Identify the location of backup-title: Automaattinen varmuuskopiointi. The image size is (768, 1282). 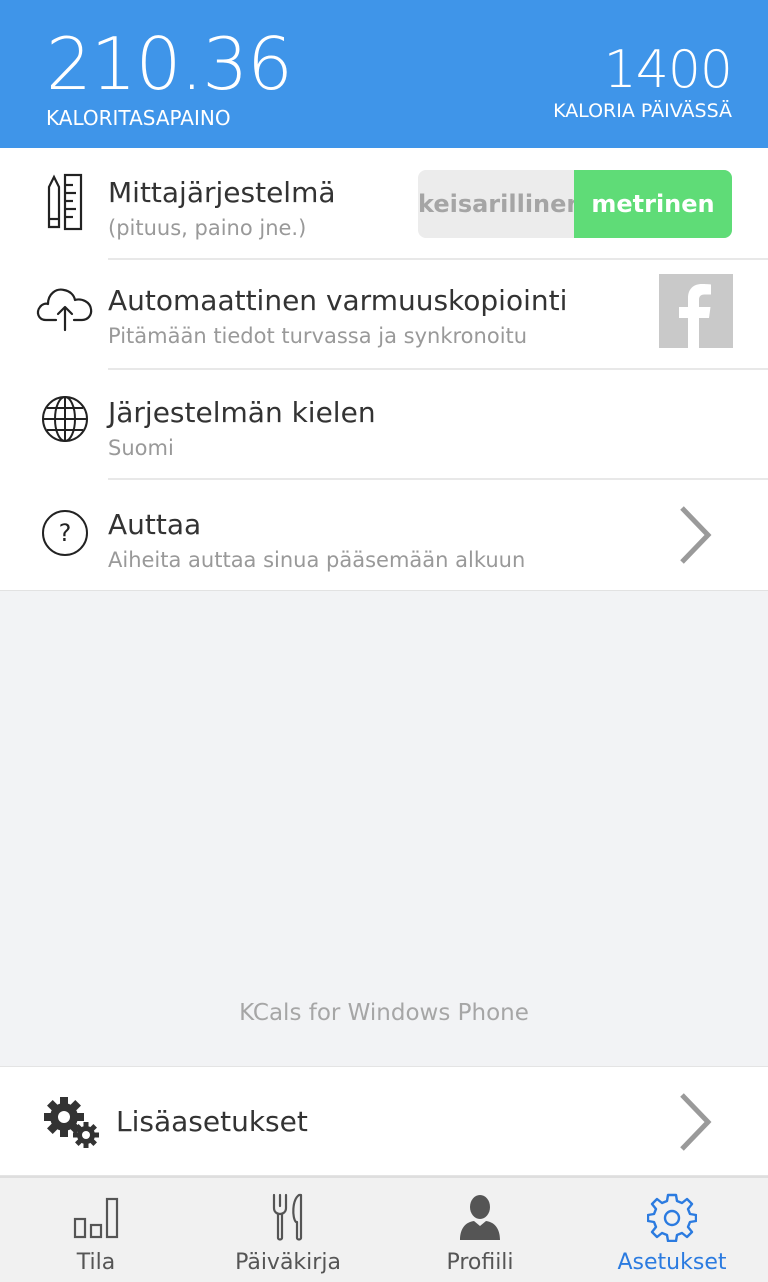
(338, 300).